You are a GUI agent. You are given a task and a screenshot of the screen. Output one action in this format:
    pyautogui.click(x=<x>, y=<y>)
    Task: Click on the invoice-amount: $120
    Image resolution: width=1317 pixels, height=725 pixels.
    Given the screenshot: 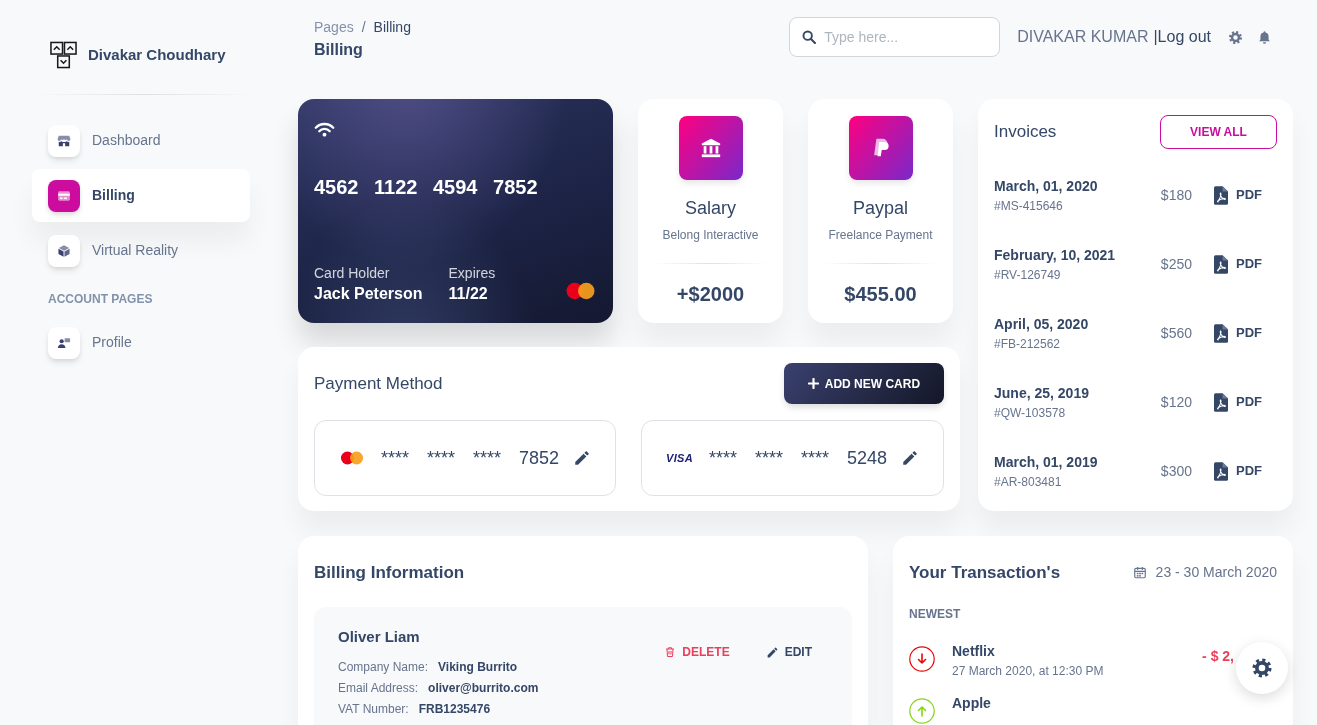 What is the action you would take?
    pyautogui.click(x=1176, y=402)
    